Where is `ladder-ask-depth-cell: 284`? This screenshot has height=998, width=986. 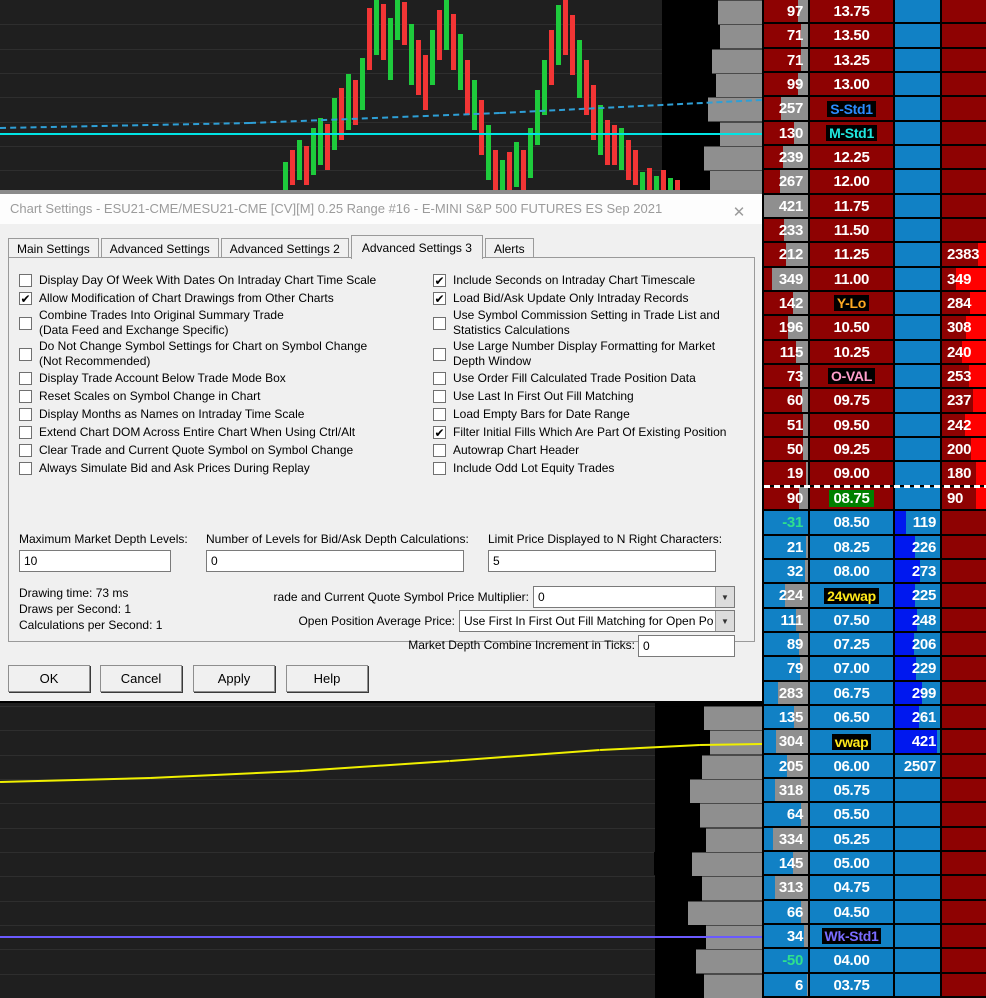
ladder-ask-depth-cell: 284 is located at coordinates (964, 303).